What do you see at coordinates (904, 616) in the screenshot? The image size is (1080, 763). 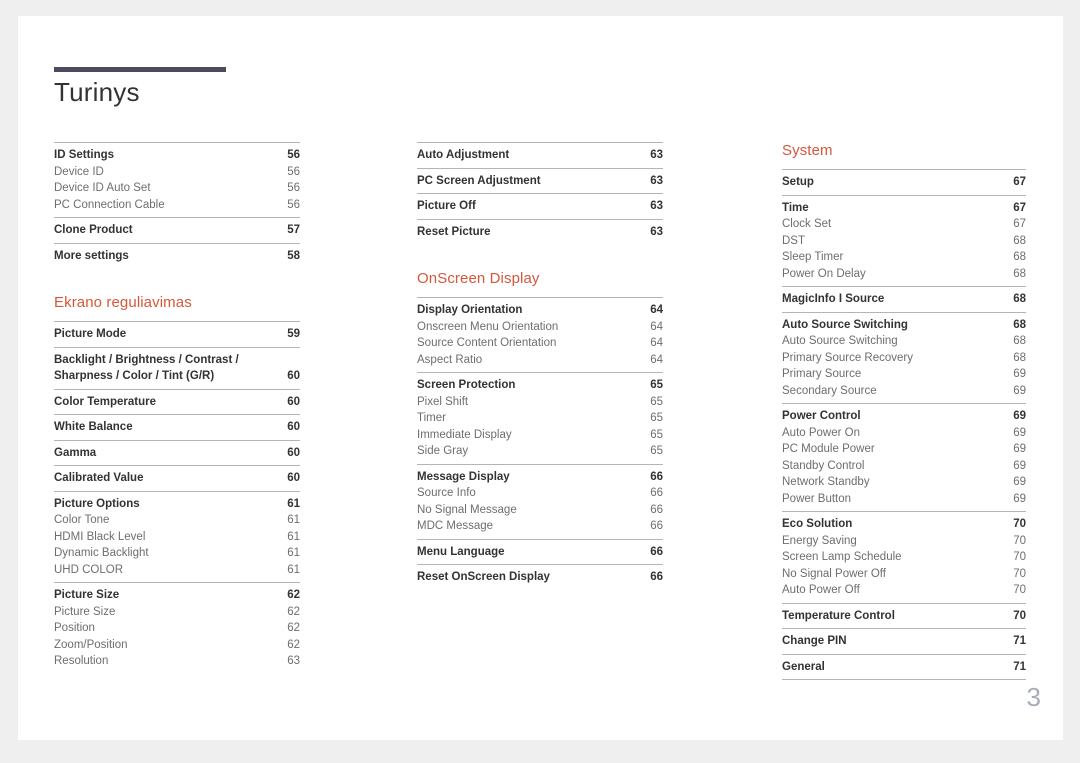 I see `toc-entry-main: Temperature Control 70` at bounding box center [904, 616].